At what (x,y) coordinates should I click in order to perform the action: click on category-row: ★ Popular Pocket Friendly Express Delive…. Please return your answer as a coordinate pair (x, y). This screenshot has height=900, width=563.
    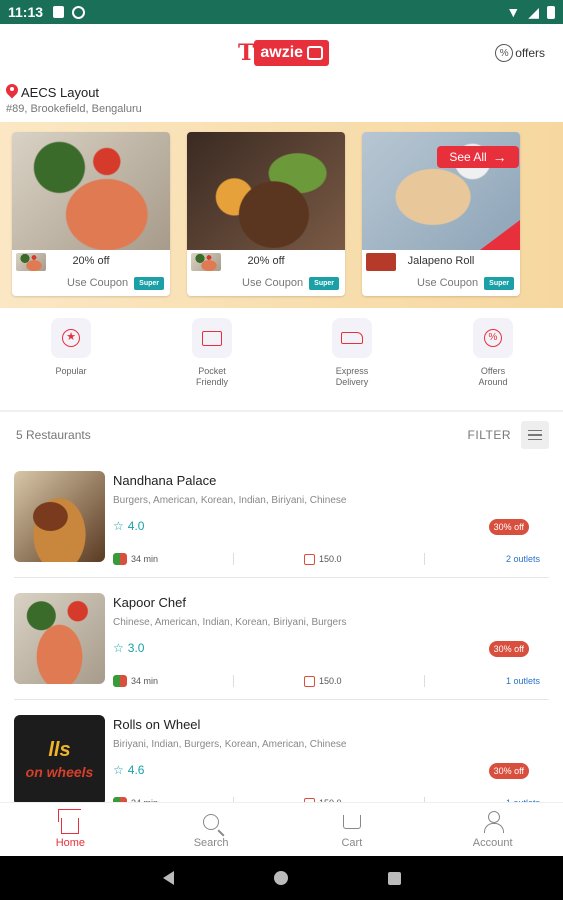
    Looking at the image, I should click on (281, 357).